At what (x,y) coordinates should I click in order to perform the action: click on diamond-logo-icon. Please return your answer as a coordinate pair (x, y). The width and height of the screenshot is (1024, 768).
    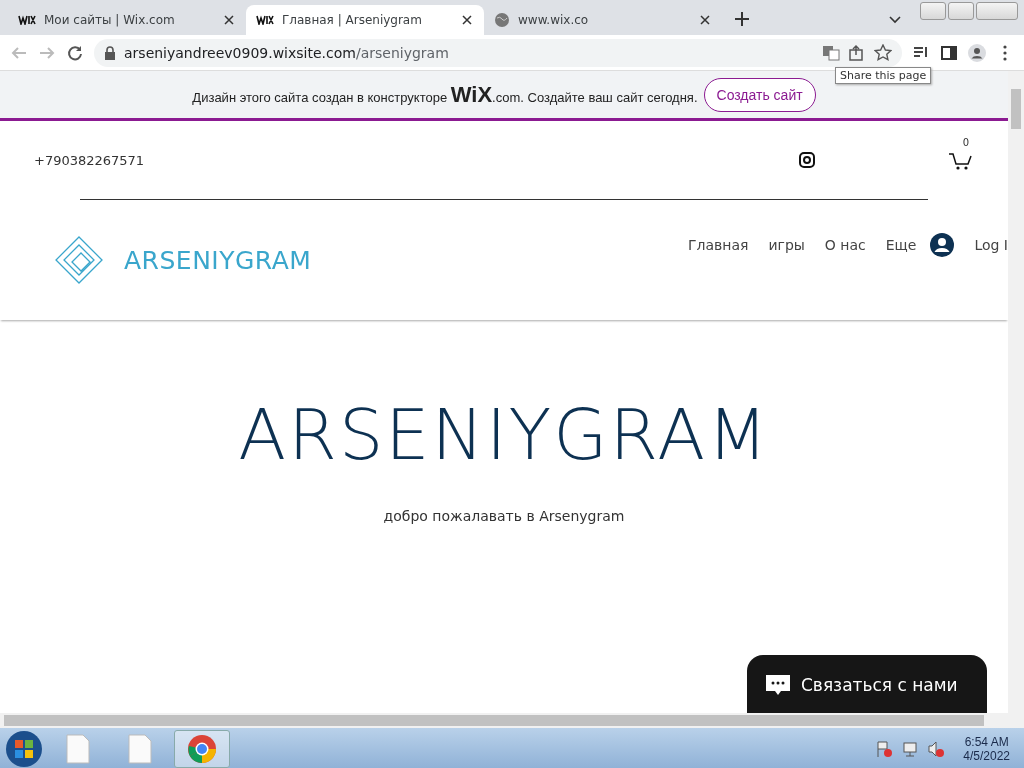
    Looking at the image, I should click on (79, 260).